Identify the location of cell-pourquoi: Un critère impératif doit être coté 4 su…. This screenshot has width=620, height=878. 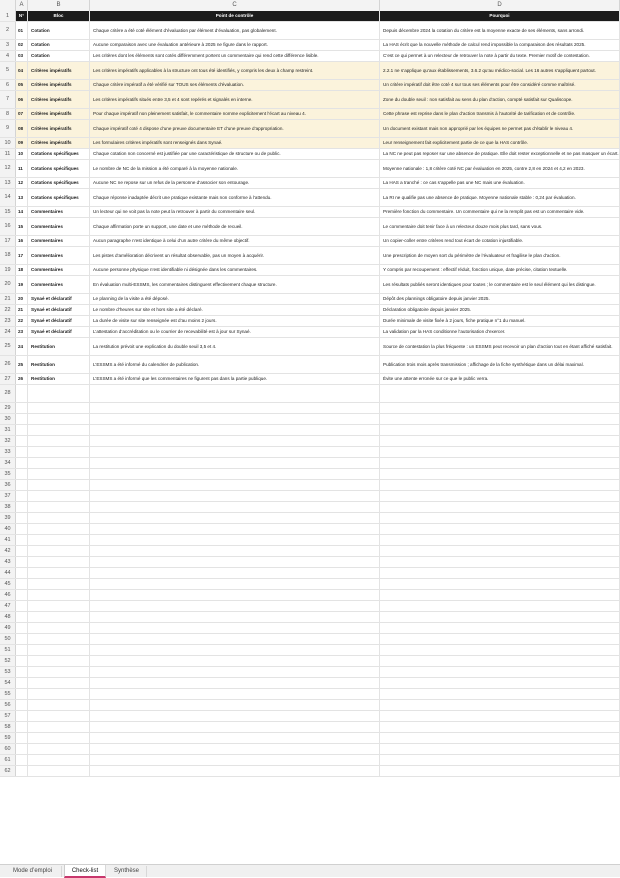
(500, 85).